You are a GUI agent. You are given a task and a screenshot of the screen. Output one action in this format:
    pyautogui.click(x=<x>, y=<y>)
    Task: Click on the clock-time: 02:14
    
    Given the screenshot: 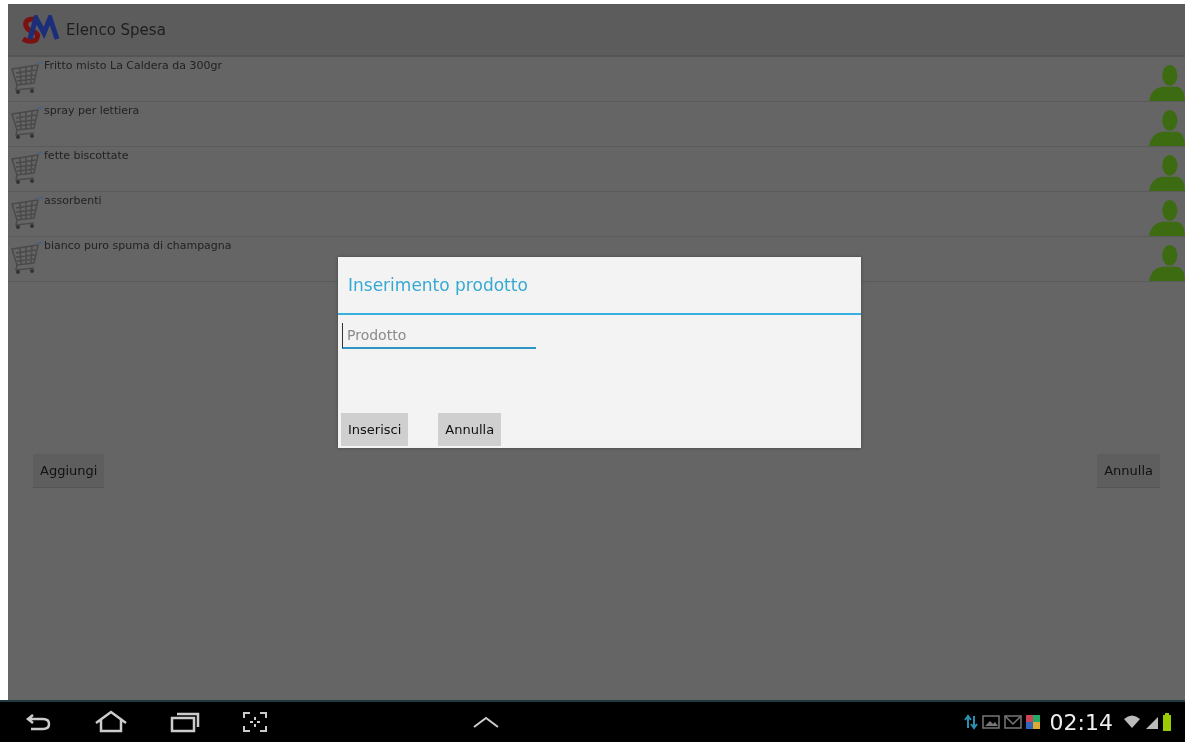 What is the action you would take?
    pyautogui.click(x=1081, y=722)
    